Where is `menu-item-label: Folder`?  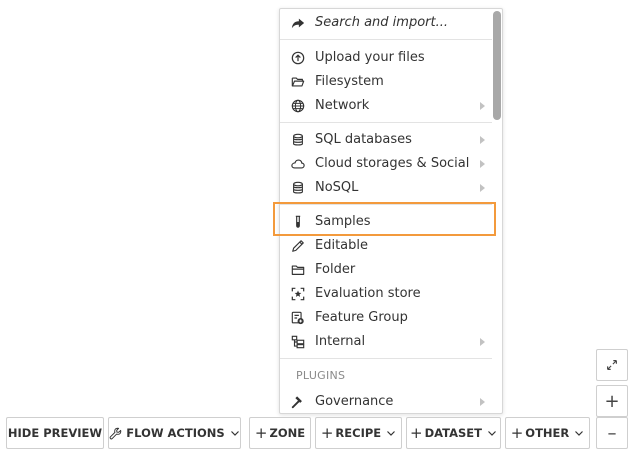 menu-item-label: Folder is located at coordinates (335, 269).